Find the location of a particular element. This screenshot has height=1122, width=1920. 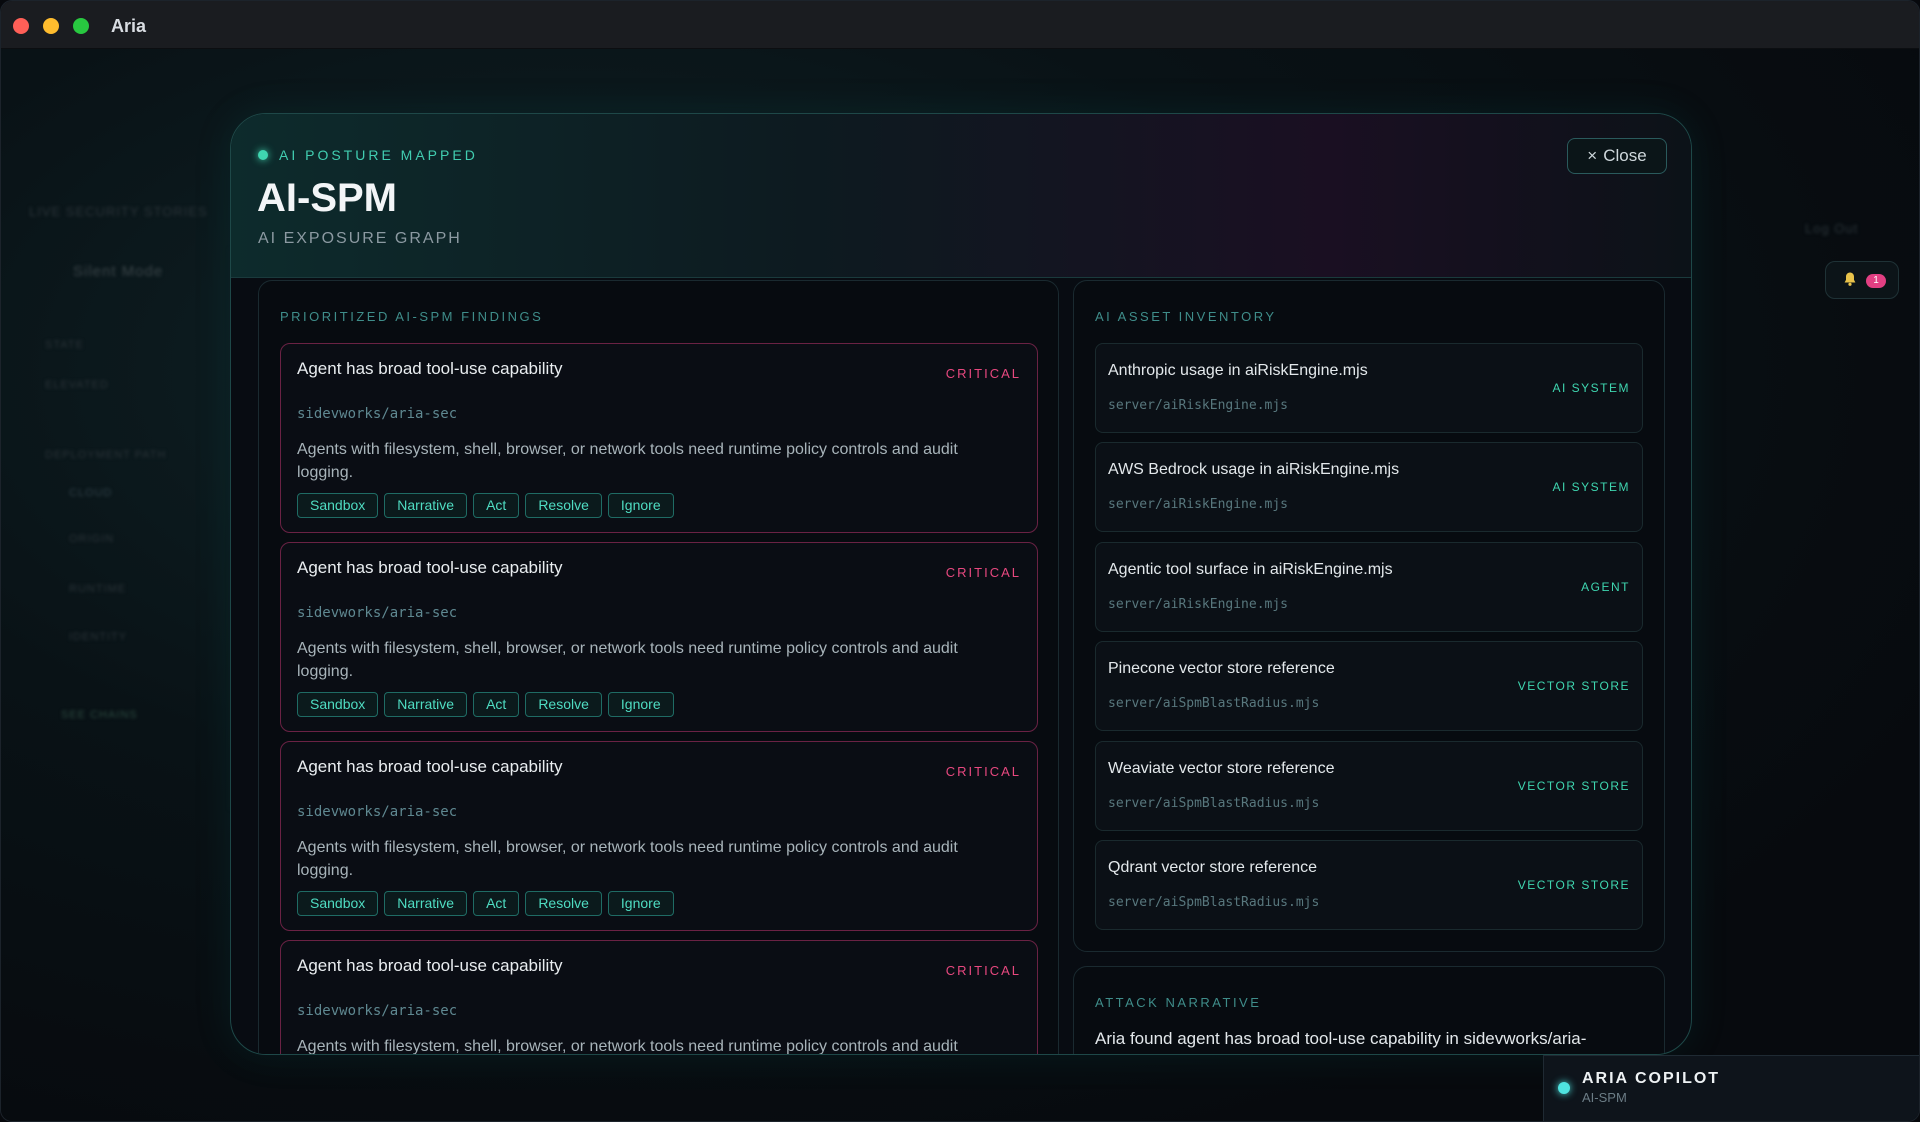

notifications-button: 1 is located at coordinates (1862, 280).